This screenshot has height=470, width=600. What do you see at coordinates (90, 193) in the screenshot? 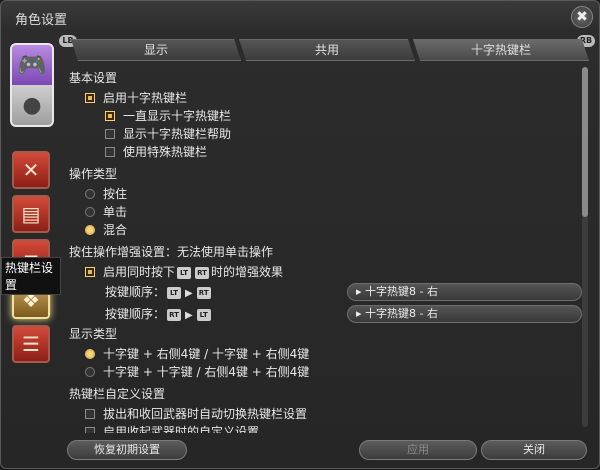
I see `operation-hold-radio` at bounding box center [90, 193].